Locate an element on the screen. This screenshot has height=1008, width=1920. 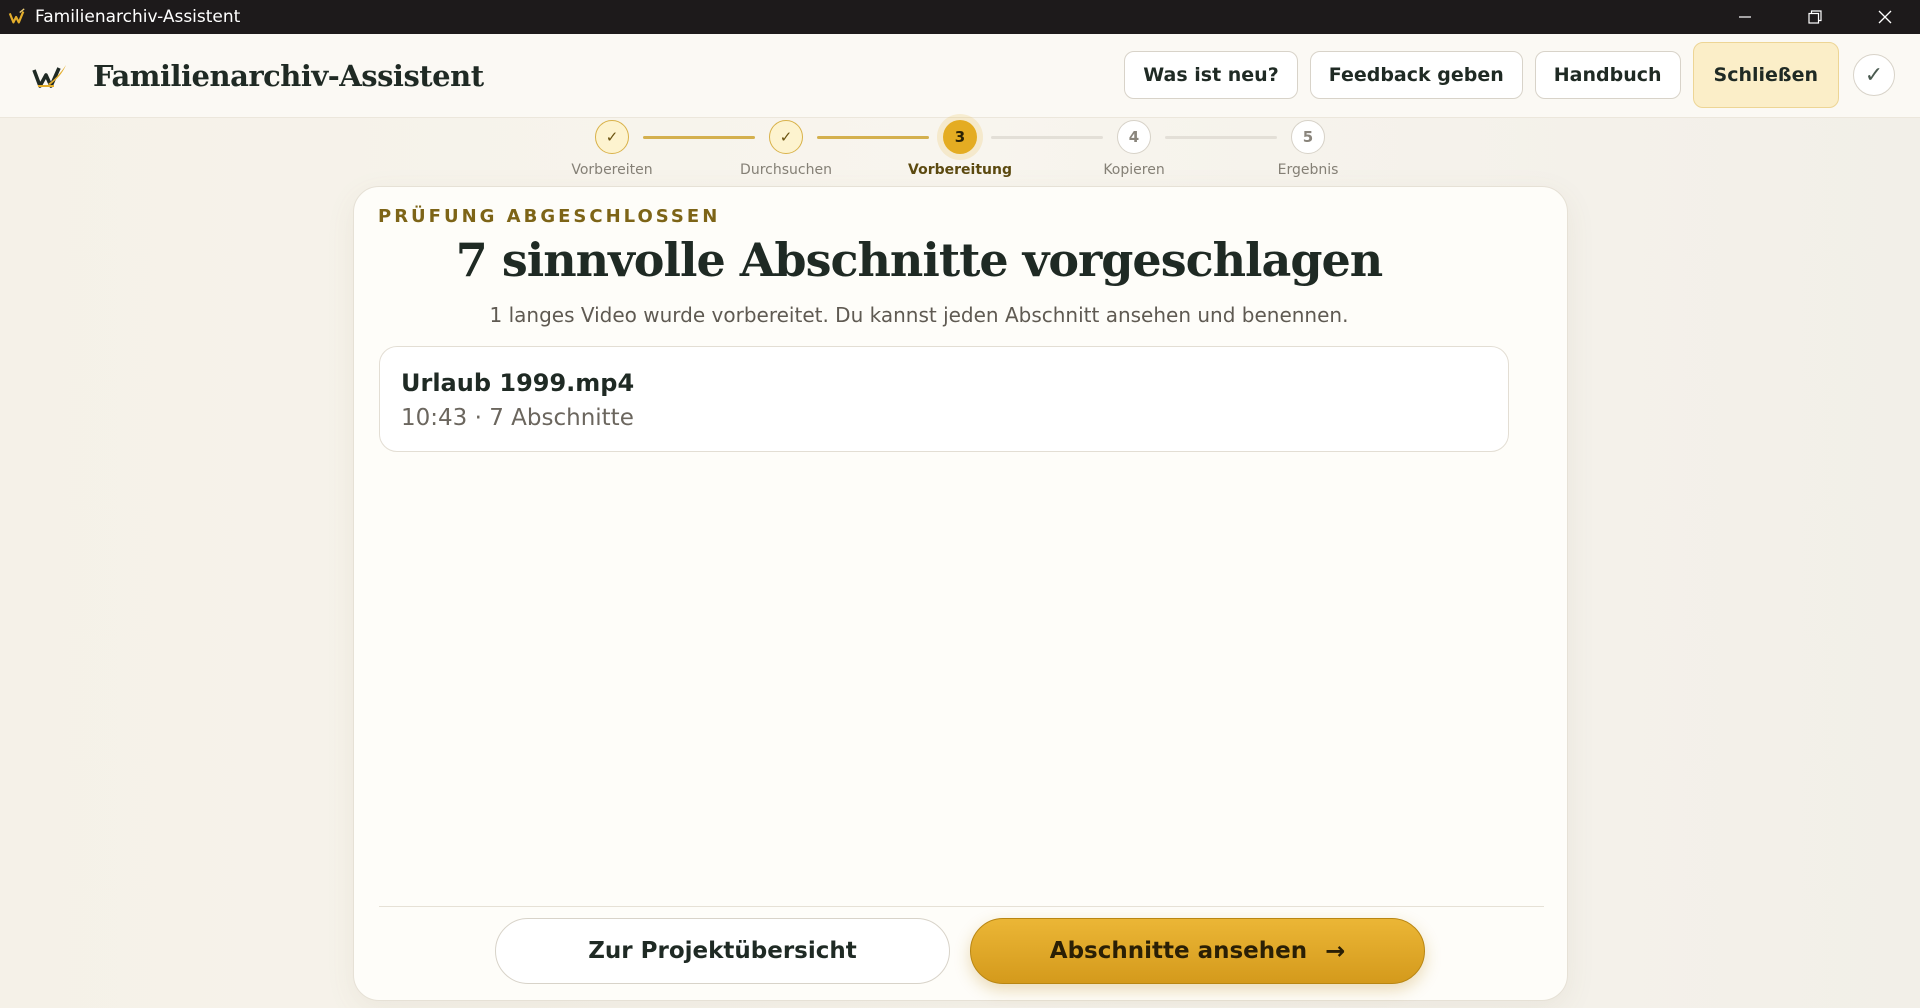
project-overview-button: Zur Projektübersicht is located at coordinates (722, 951).